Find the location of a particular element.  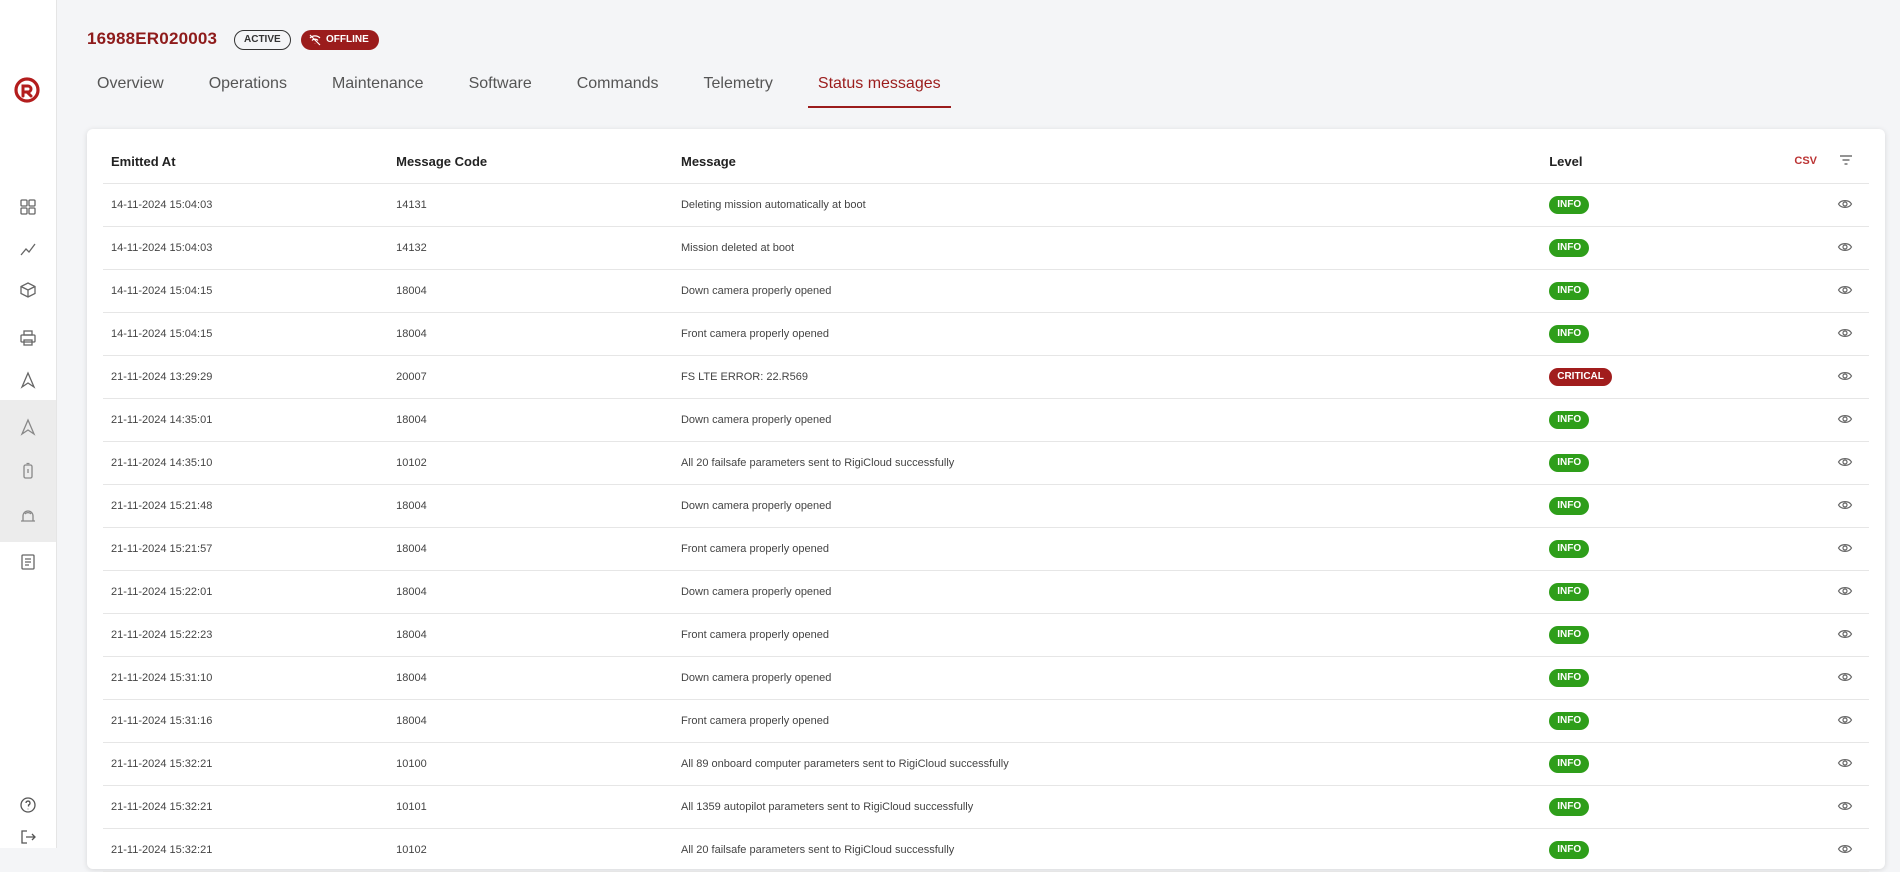

sidebar-item-reports is located at coordinates (28, 562).